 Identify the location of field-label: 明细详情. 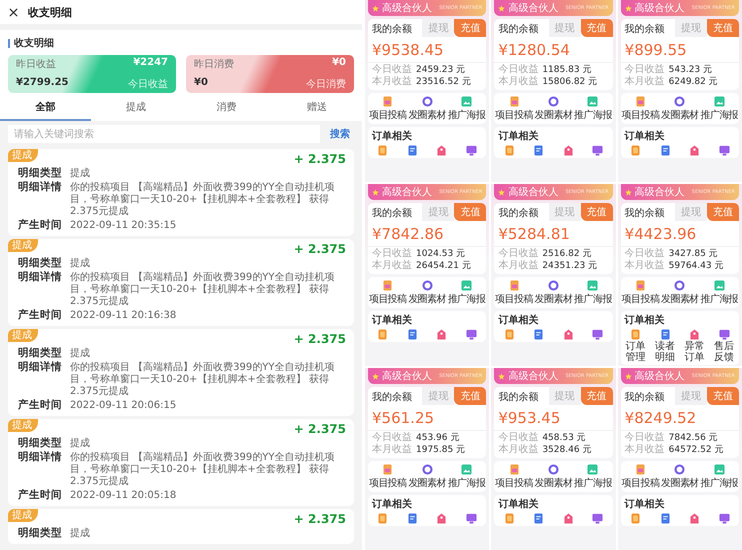
(40, 458).